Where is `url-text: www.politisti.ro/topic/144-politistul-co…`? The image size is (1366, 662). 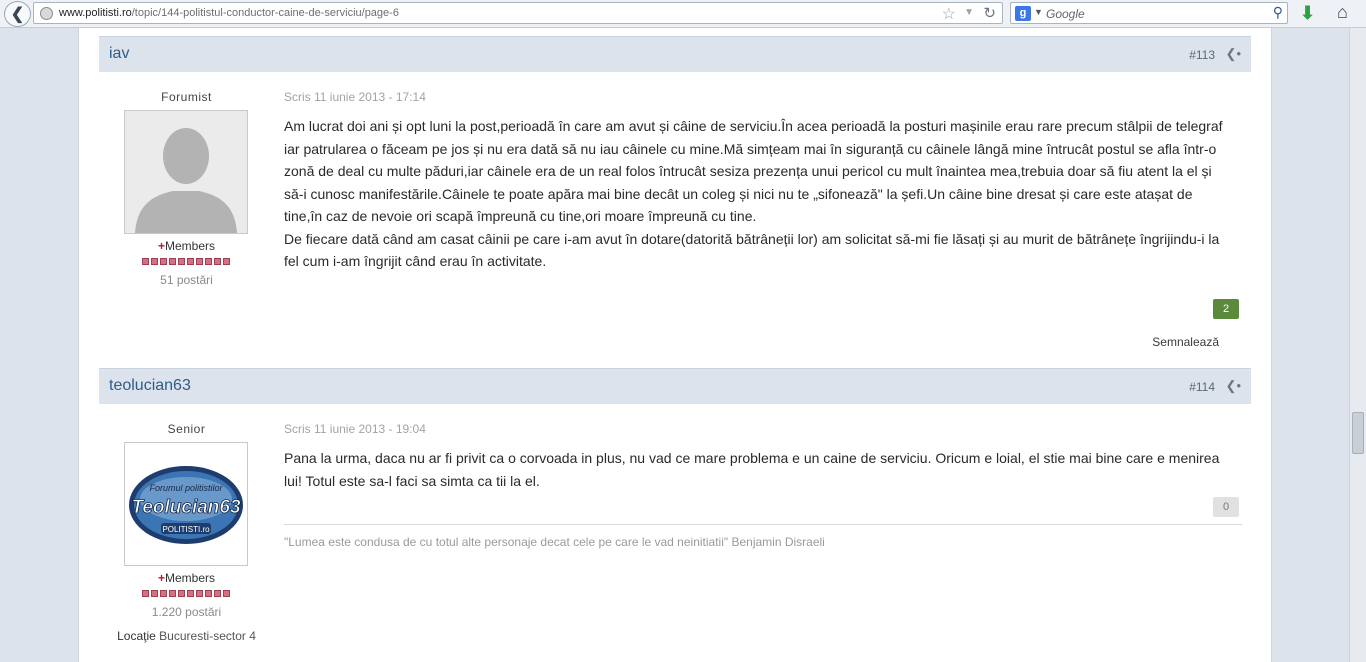 url-text: www.politisti.ro/topic/144-politistul-co… is located at coordinates (229, 13).